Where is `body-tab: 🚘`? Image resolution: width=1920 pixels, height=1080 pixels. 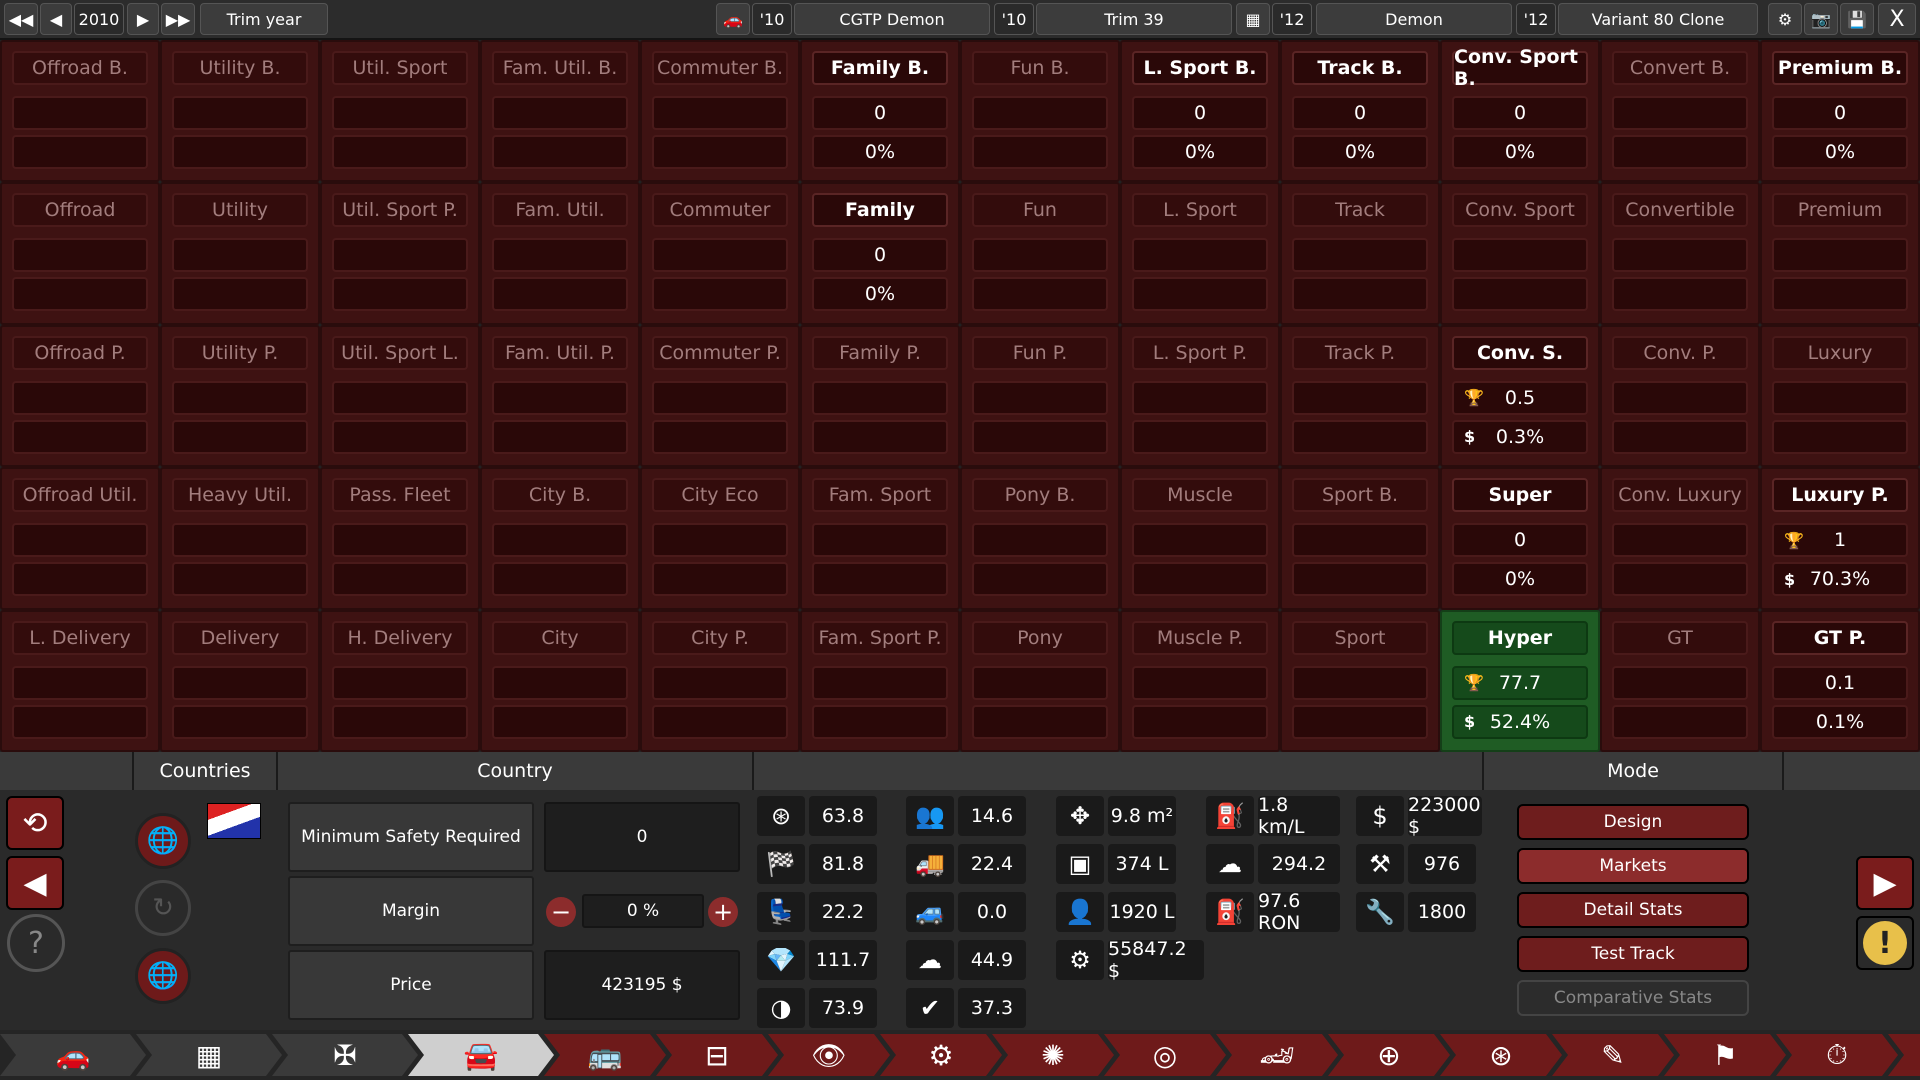
body-tab: 🚘 is located at coordinates (481, 1055).